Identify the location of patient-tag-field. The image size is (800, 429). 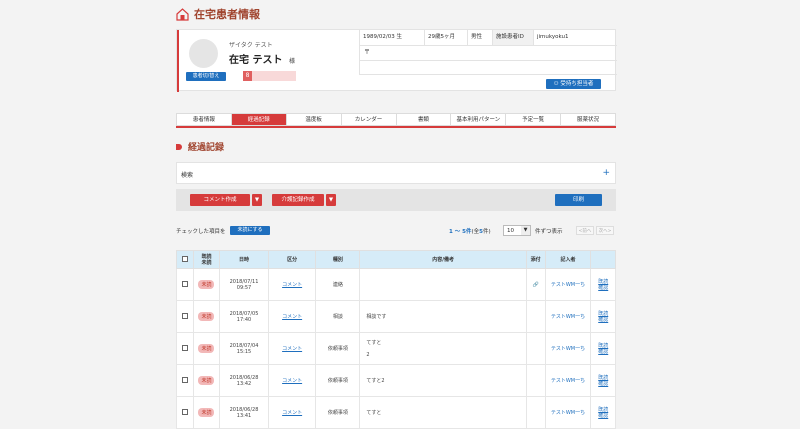
(274, 76).